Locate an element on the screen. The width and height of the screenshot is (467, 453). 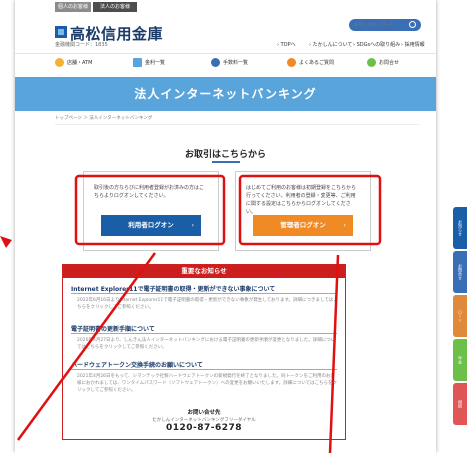
icon-nav: 店舗・ATM 金利一覧 手数料一覧 よくあるご質問 お問合せ is located at coordinates (225, 62).